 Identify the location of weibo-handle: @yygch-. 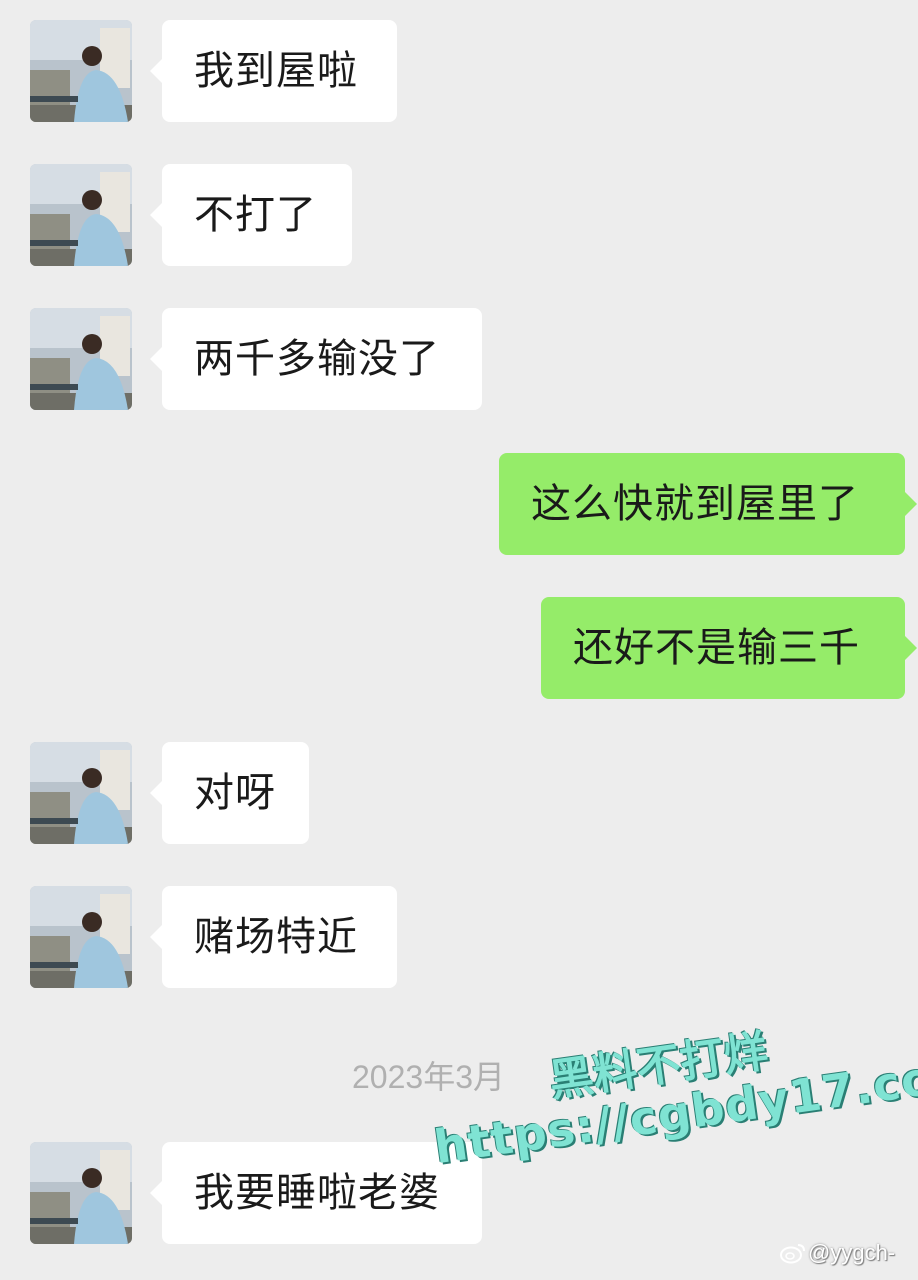
(837, 1253).